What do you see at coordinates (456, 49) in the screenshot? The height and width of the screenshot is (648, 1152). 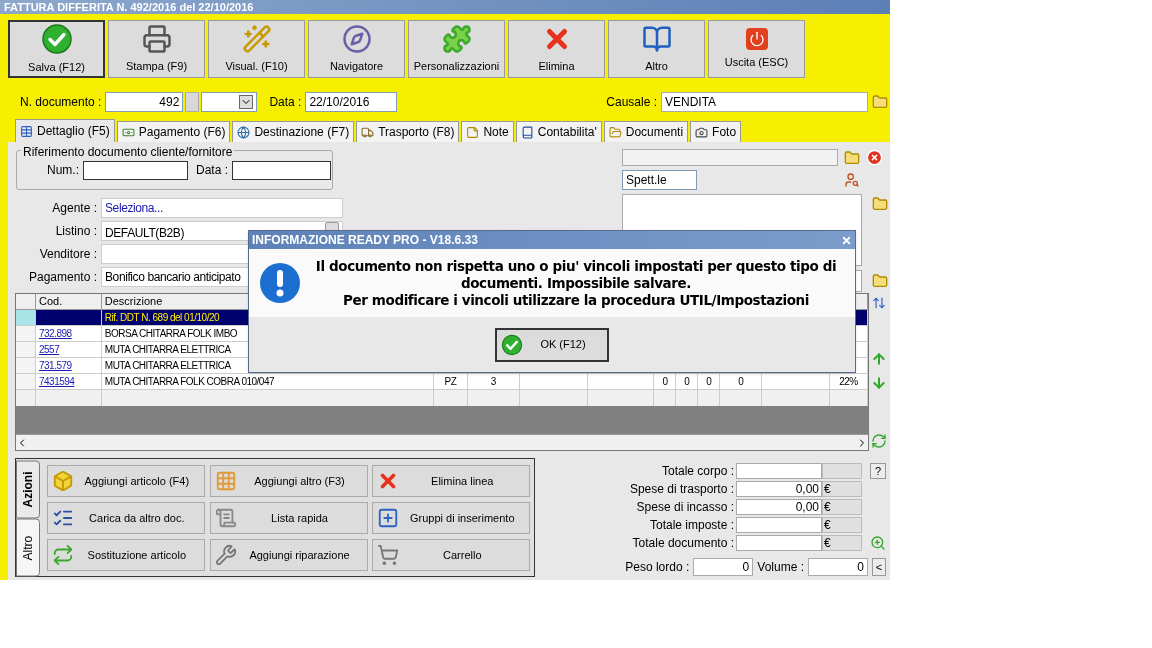 I see `toolbar-button: Personalizzazioni` at bounding box center [456, 49].